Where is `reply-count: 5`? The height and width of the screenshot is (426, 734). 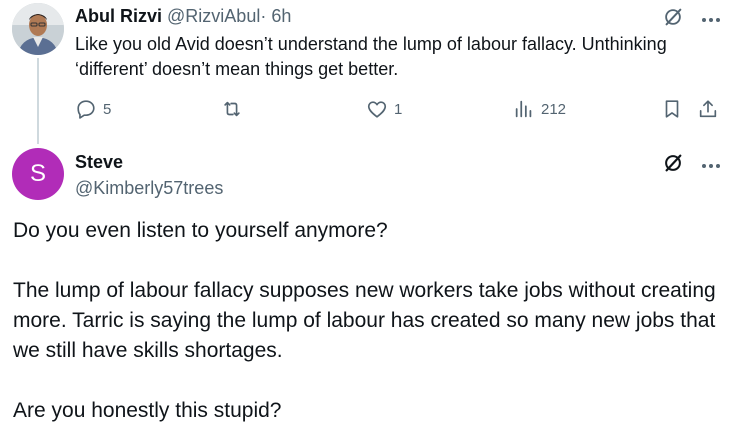 reply-count: 5 is located at coordinates (107, 109).